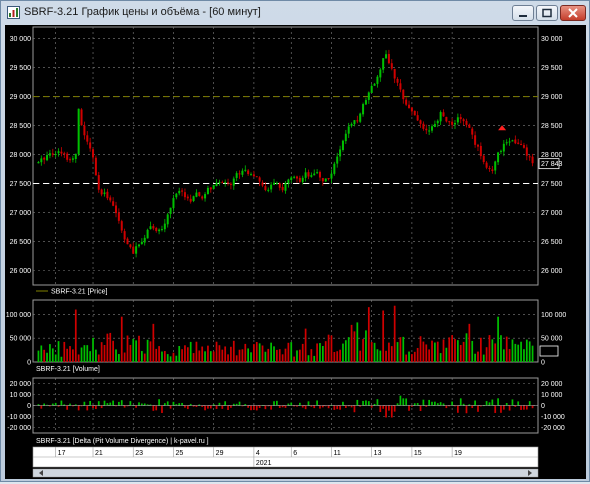 The width and height of the screenshot is (590, 484). I want to click on minimize-icon, so click(523, 16).